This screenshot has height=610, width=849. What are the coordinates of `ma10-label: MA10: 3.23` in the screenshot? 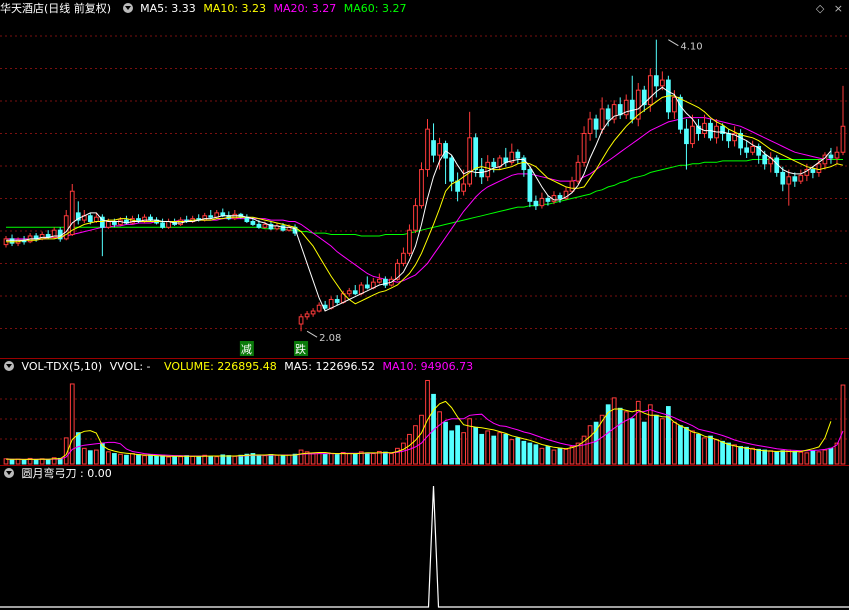 It's located at (235, 8).